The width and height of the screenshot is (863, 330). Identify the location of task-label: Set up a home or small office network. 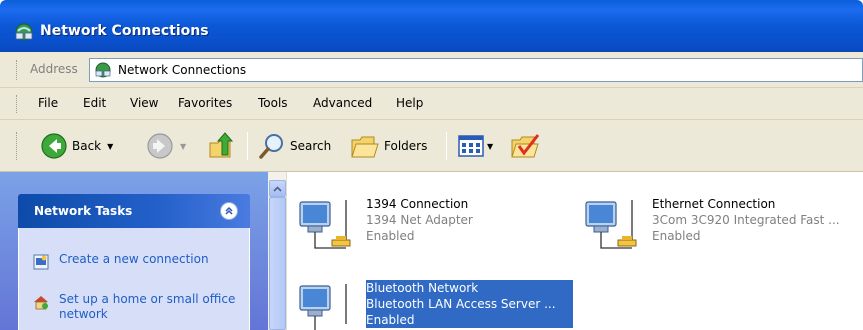
(154, 307).